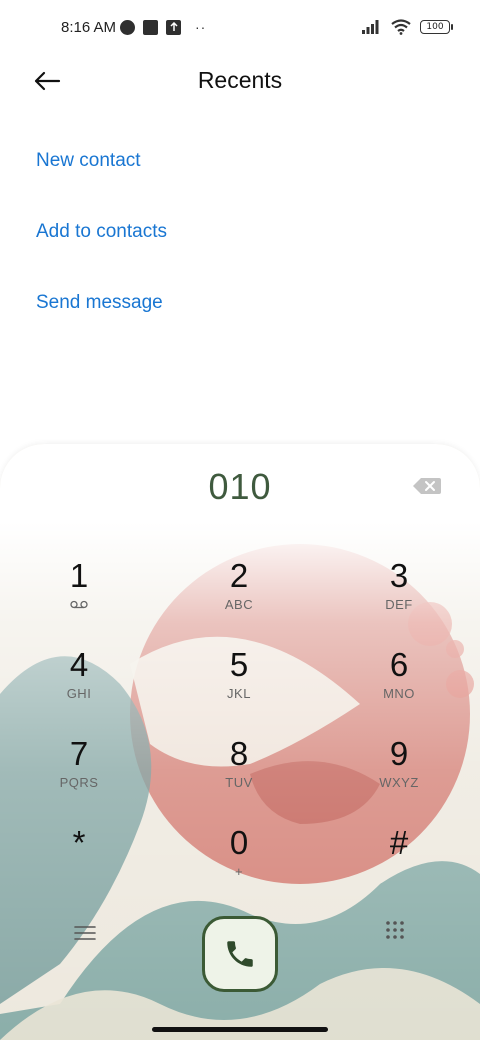 This screenshot has height=1040, width=480. What do you see at coordinates (399, 664) in the screenshot?
I see `key-digit: 6` at bounding box center [399, 664].